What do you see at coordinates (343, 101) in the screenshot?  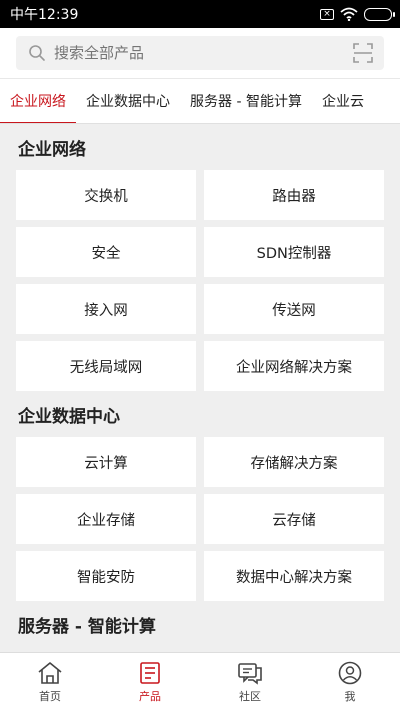 I see `tab-enterprise-cloud: 企业云` at bounding box center [343, 101].